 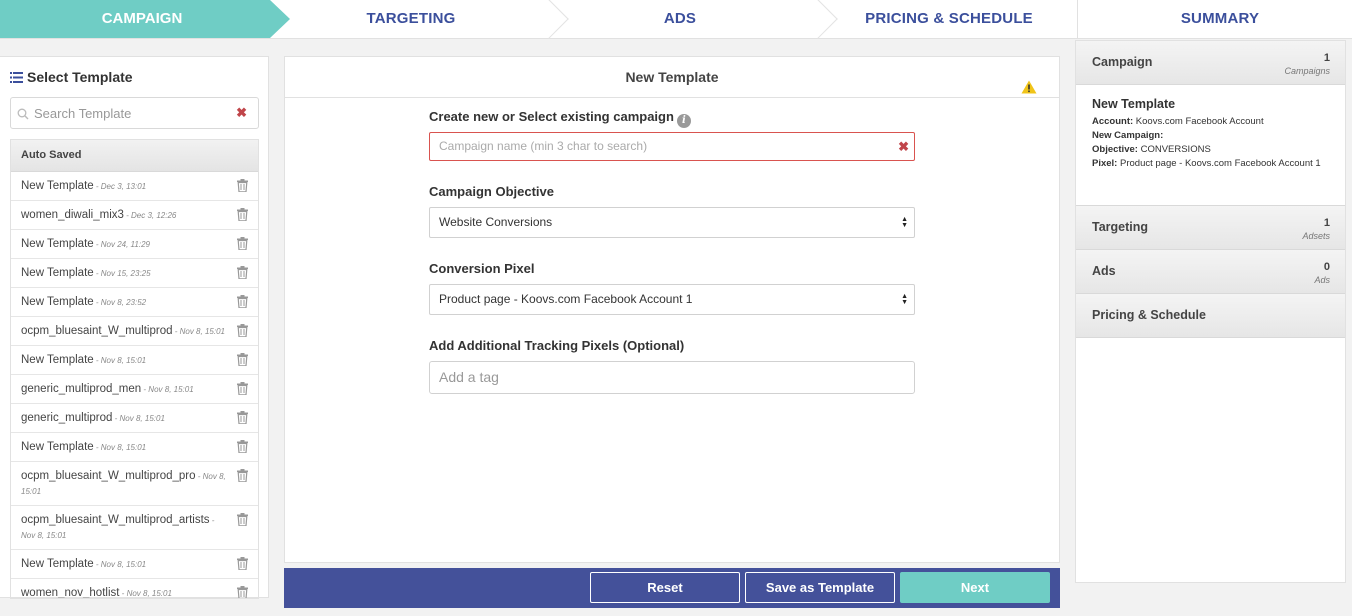 What do you see at coordinates (665, 587) in the screenshot?
I see `reset-button: Reset` at bounding box center [665, 587].